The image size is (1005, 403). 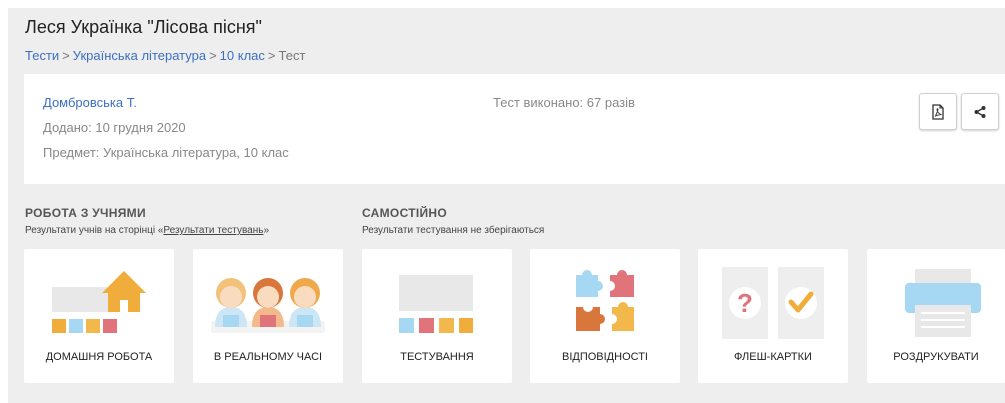 What do you see at coordinates (242, 55) in the screenshot?
I see `breadcrumb-grade: 10 клас` at bounding box center [242, 55].